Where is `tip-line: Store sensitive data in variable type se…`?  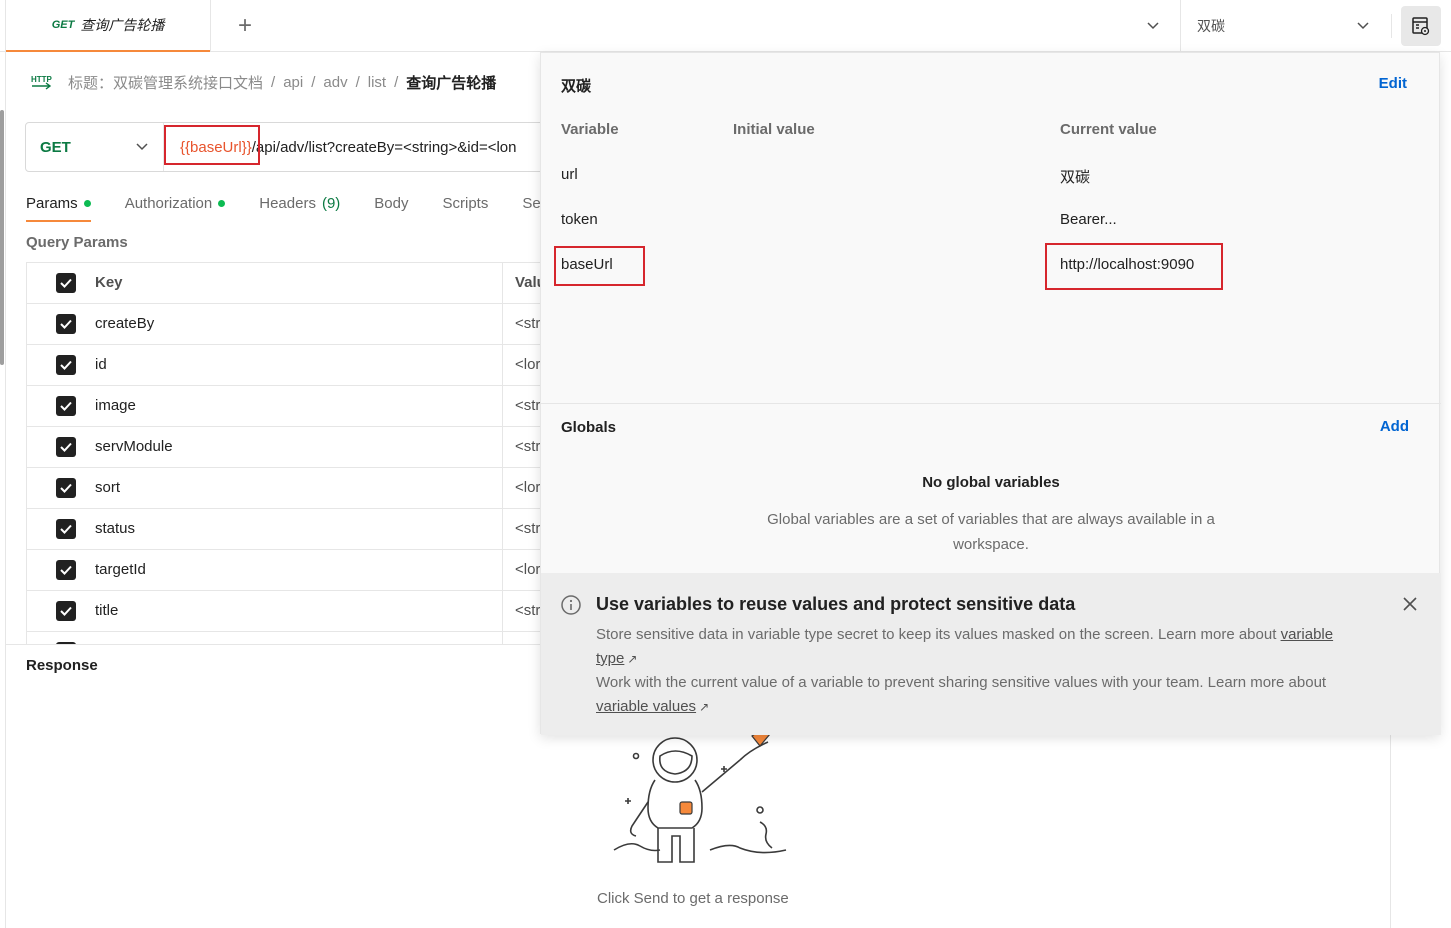
tip-line: Store sensitive data in variable type se… is located at coordinates (936, 634).